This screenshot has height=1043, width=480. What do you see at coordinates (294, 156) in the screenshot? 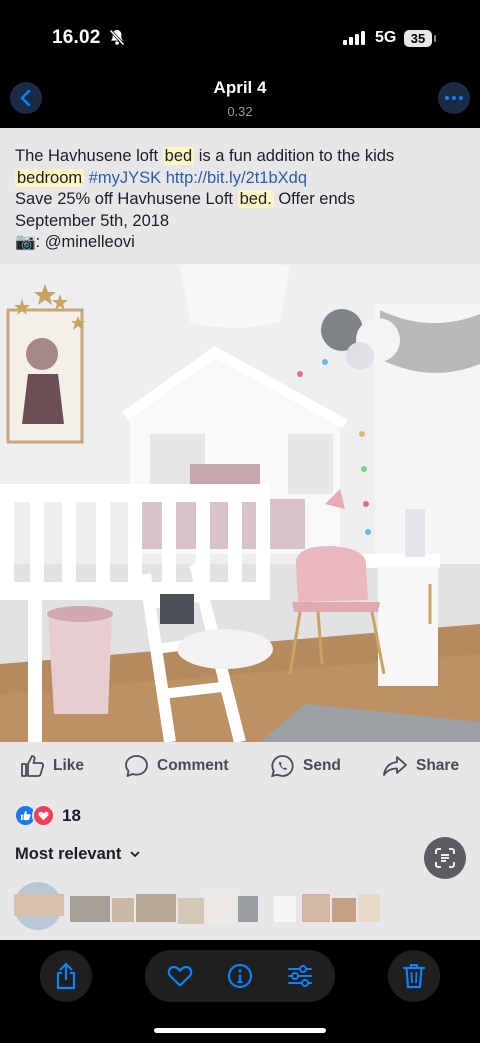
I see `post-text-segment: is a fun addition to the kids` at bounding box center [294, 156].